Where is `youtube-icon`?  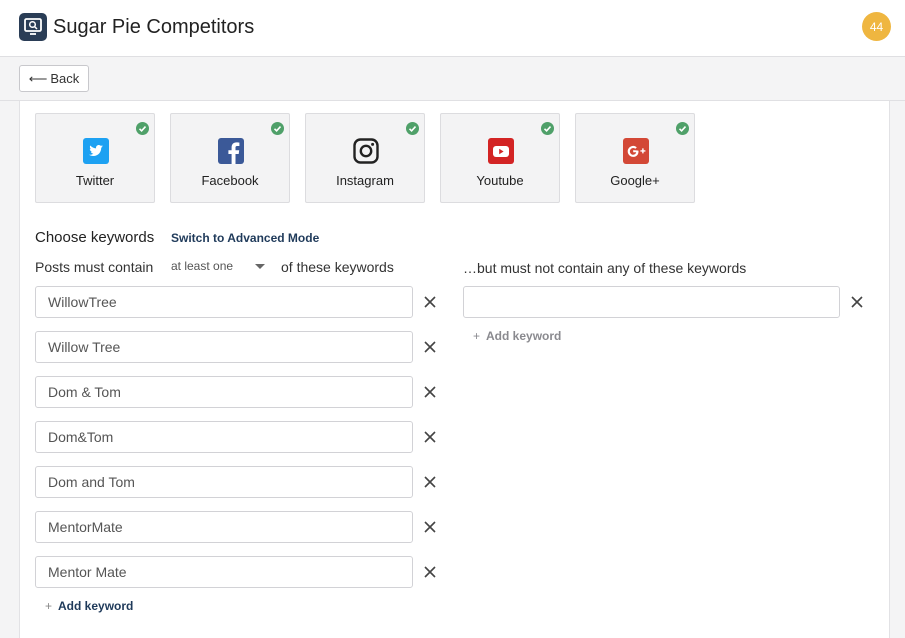 youtube-icon is located at coordinates (501, 151).